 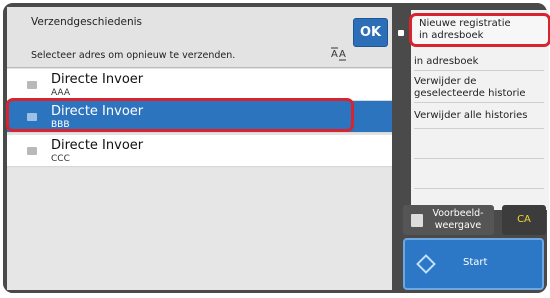 What do you see at coordinates (465, 29) in the screenshot?
I see `menu-item-label: Nieuwe registratie in adresboek` at bounding box center [465, 29].